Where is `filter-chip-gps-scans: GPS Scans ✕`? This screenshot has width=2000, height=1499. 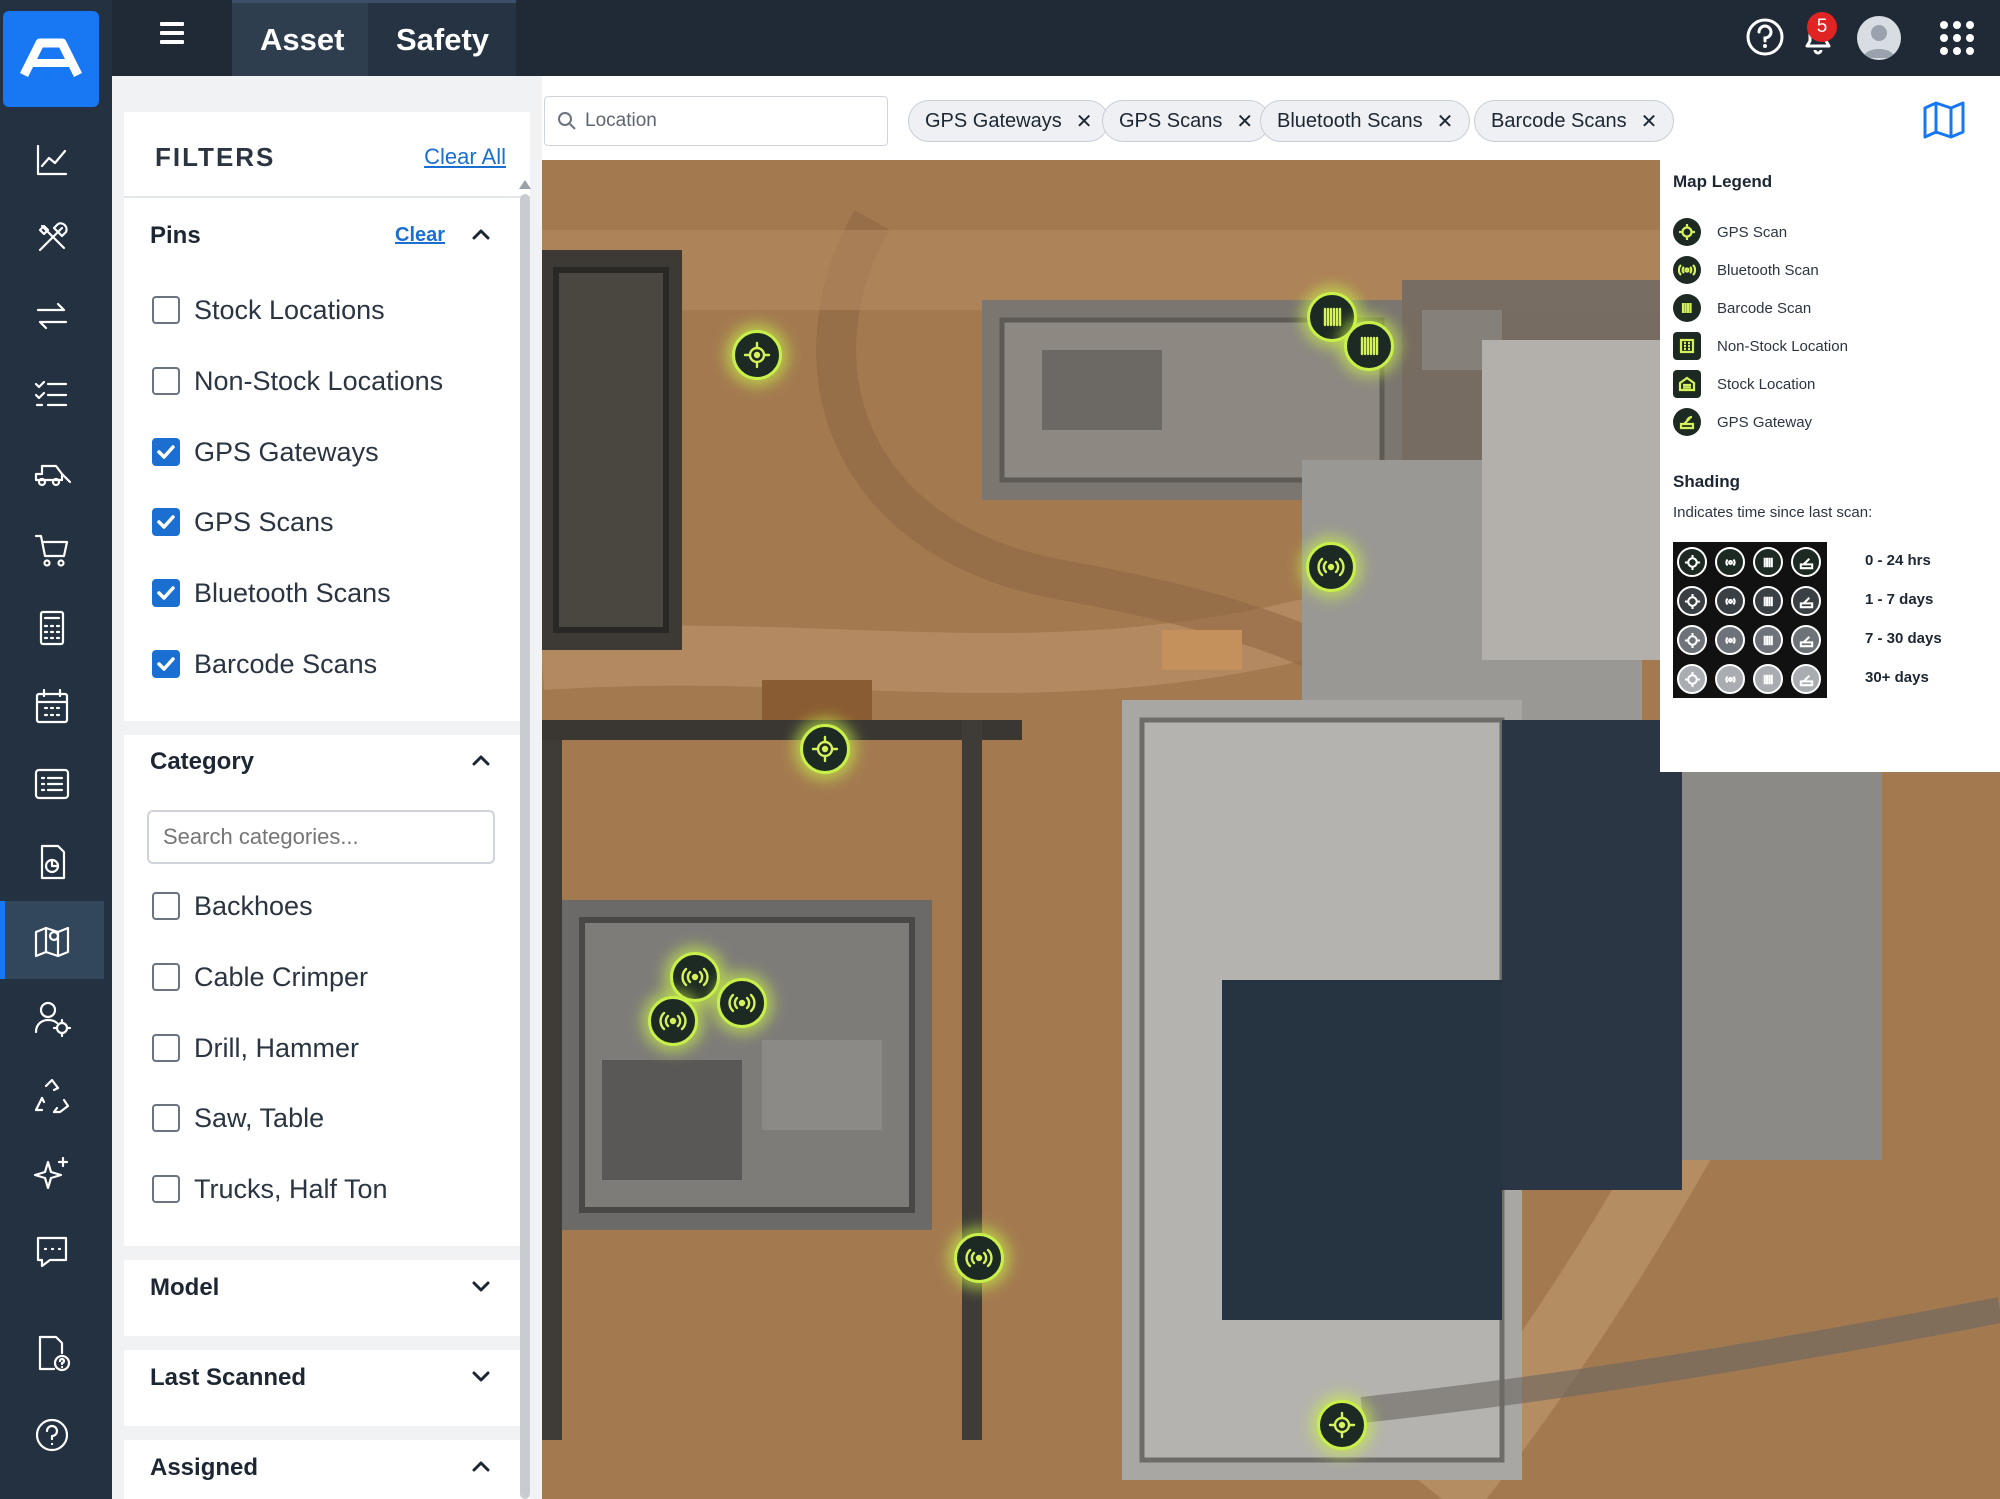 filter-chip-gps-scans: GPS Scans ✕ is located at coordinates (1186, 121).